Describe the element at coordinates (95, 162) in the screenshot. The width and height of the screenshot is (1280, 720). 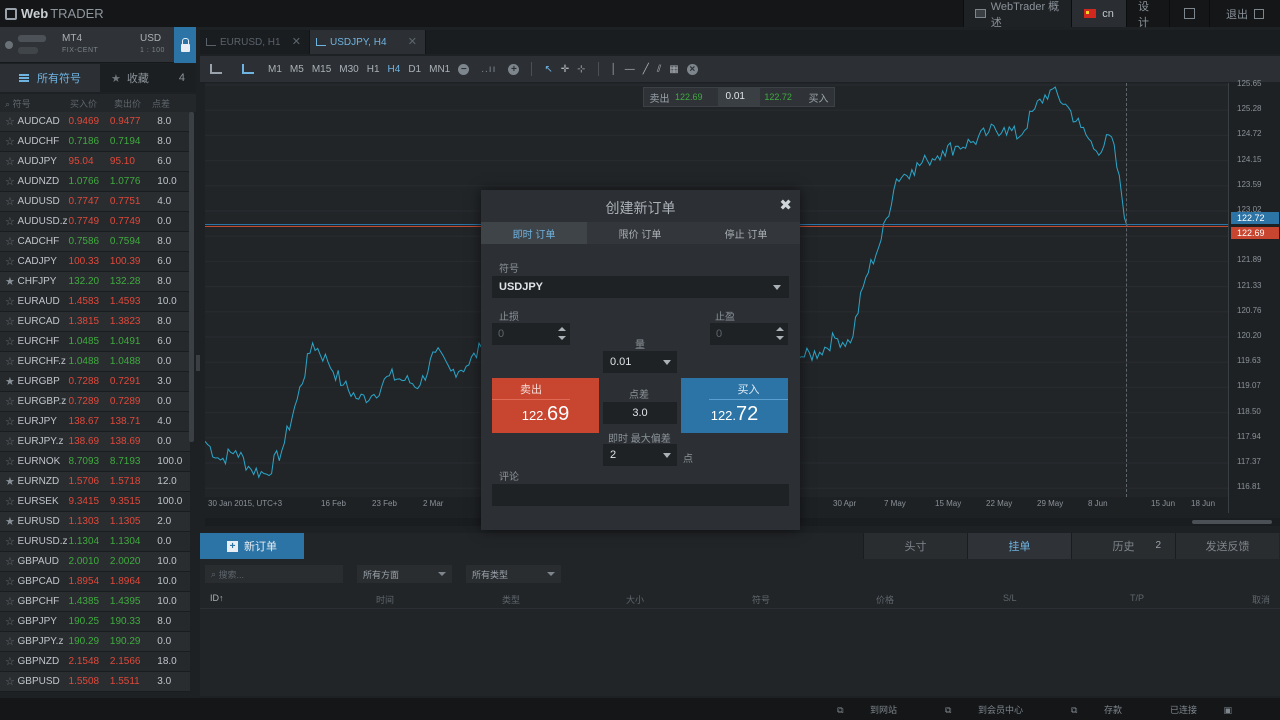
I see `symbol-row: ☆ AUDJPY 95.04 95.10 6.0` at that location.